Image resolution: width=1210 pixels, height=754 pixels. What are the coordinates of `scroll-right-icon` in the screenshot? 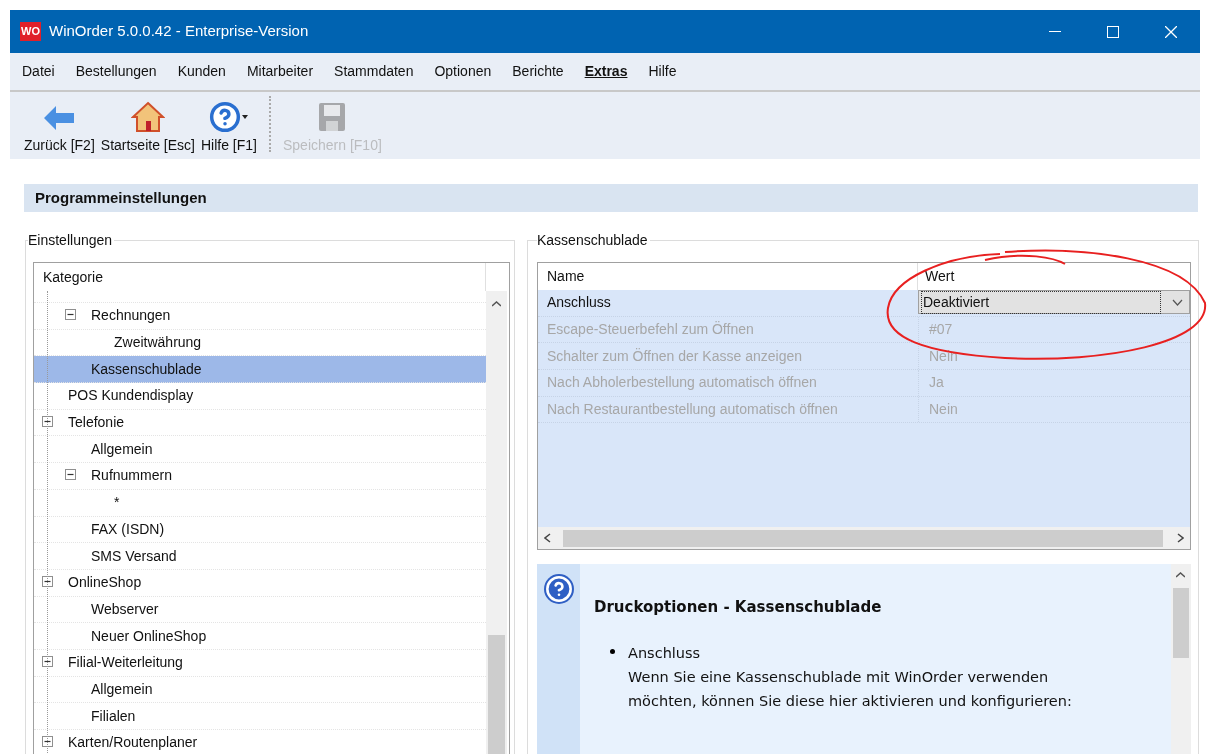 It's located at (1180, 538).